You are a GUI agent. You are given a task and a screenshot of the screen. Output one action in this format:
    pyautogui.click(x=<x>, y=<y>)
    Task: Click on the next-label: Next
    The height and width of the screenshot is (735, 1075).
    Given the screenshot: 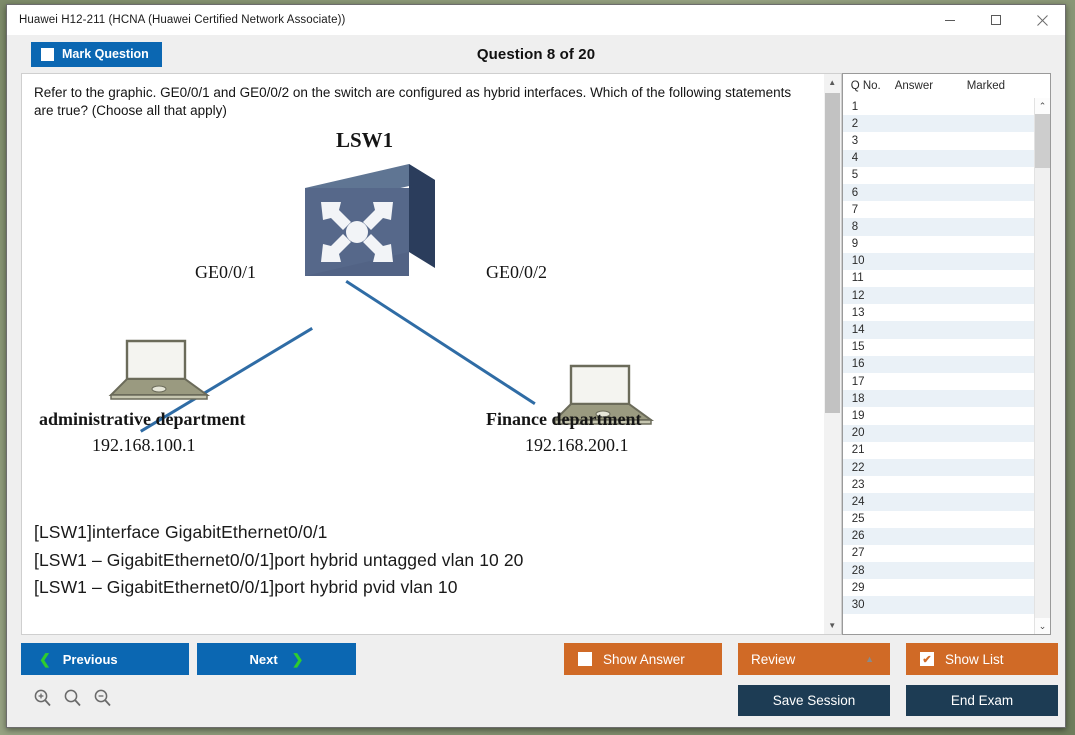 What is the action you would take?
    pyautogui.click(x=263, y=659)
    